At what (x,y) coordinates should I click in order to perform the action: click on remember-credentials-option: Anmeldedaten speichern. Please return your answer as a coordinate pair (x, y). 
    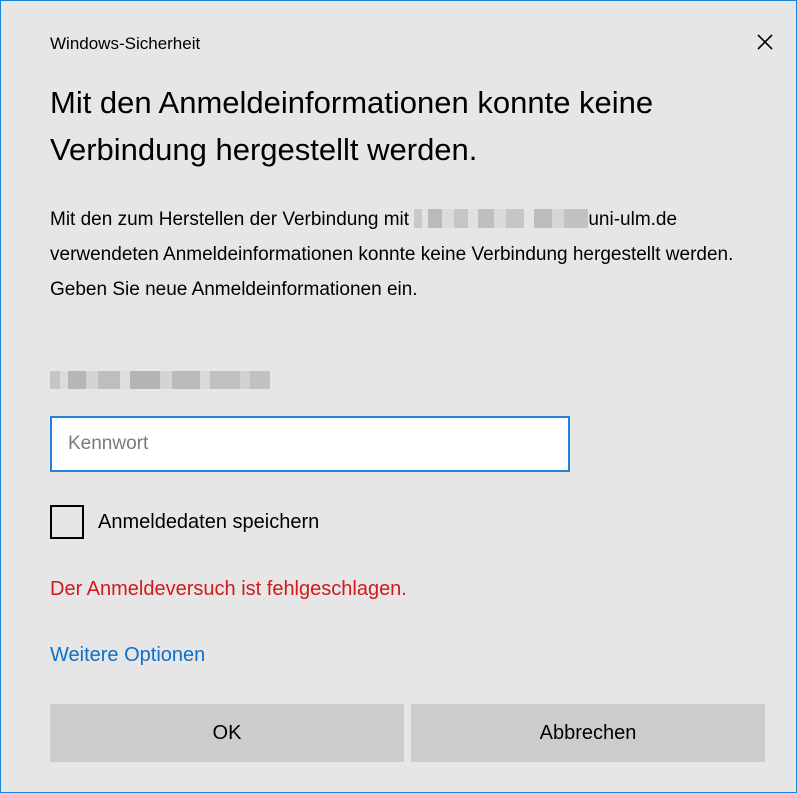
    Looking at the image, I should click on (184, 522).